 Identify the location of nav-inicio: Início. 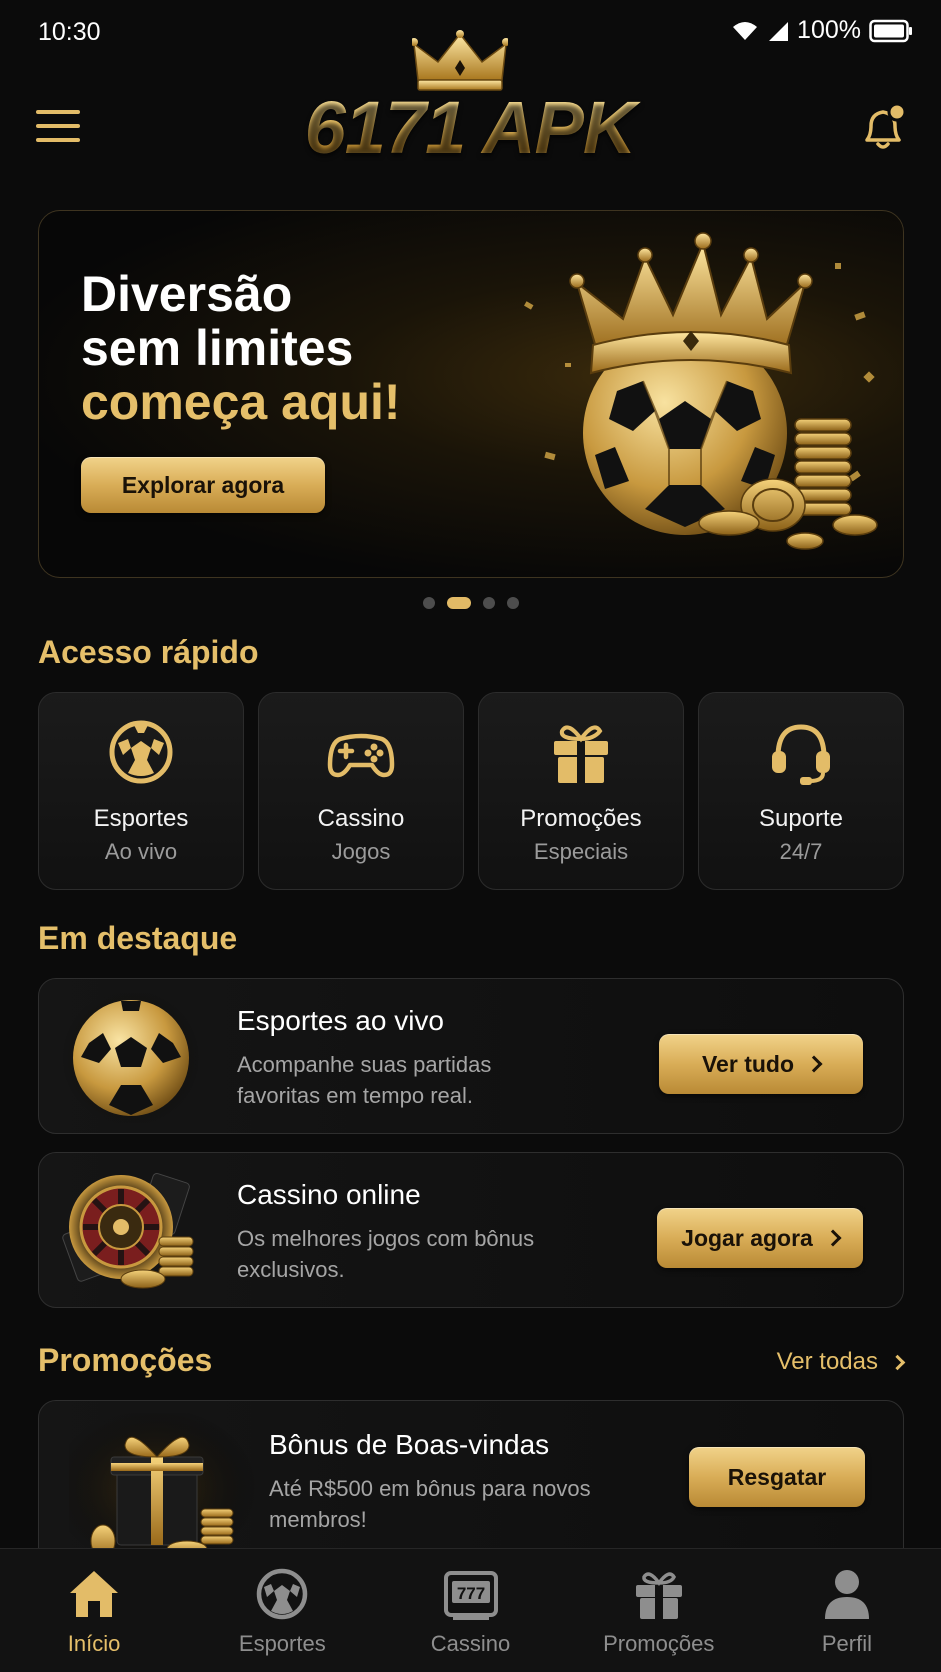
(94, 1610).